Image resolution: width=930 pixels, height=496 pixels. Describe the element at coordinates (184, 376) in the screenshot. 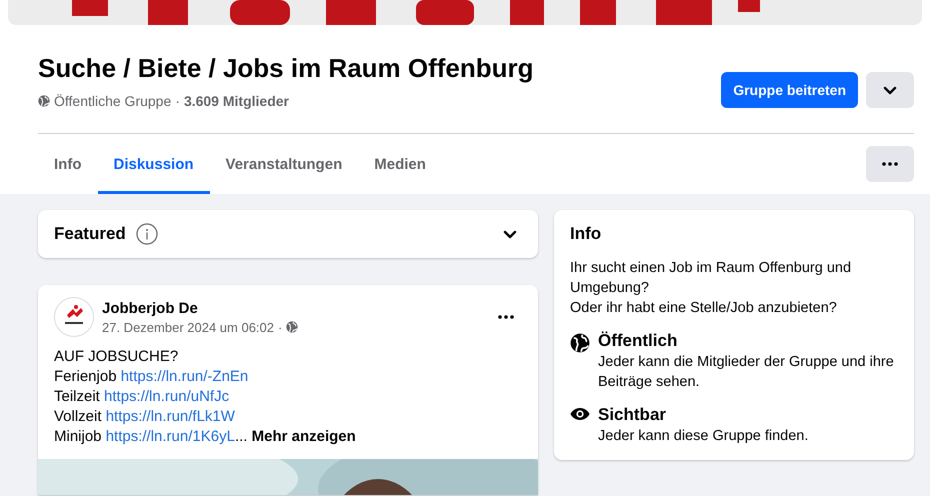

I see `post-link: https://ln.run/-ZnEn` at that location.